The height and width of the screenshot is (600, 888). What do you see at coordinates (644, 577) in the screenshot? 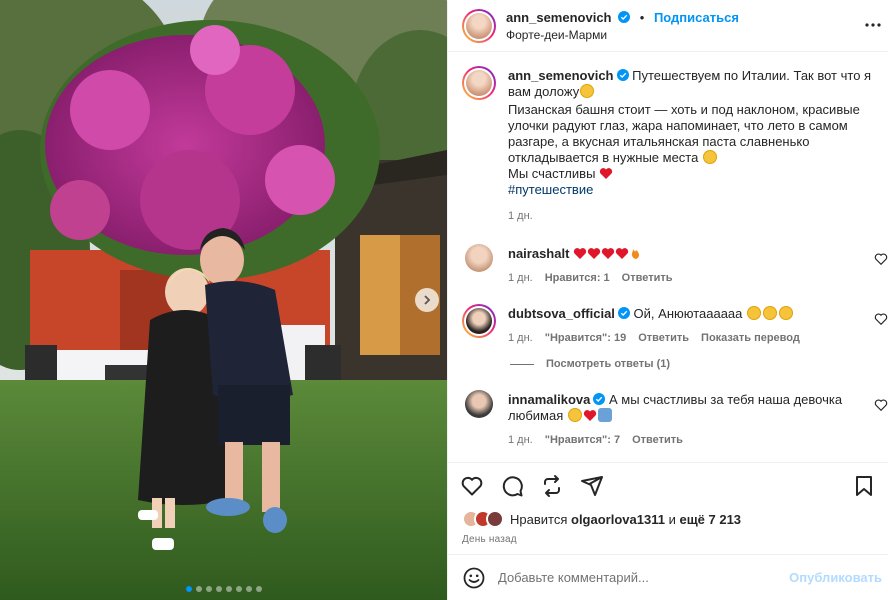
I see `comment-input` at bounding box center [644, 577].